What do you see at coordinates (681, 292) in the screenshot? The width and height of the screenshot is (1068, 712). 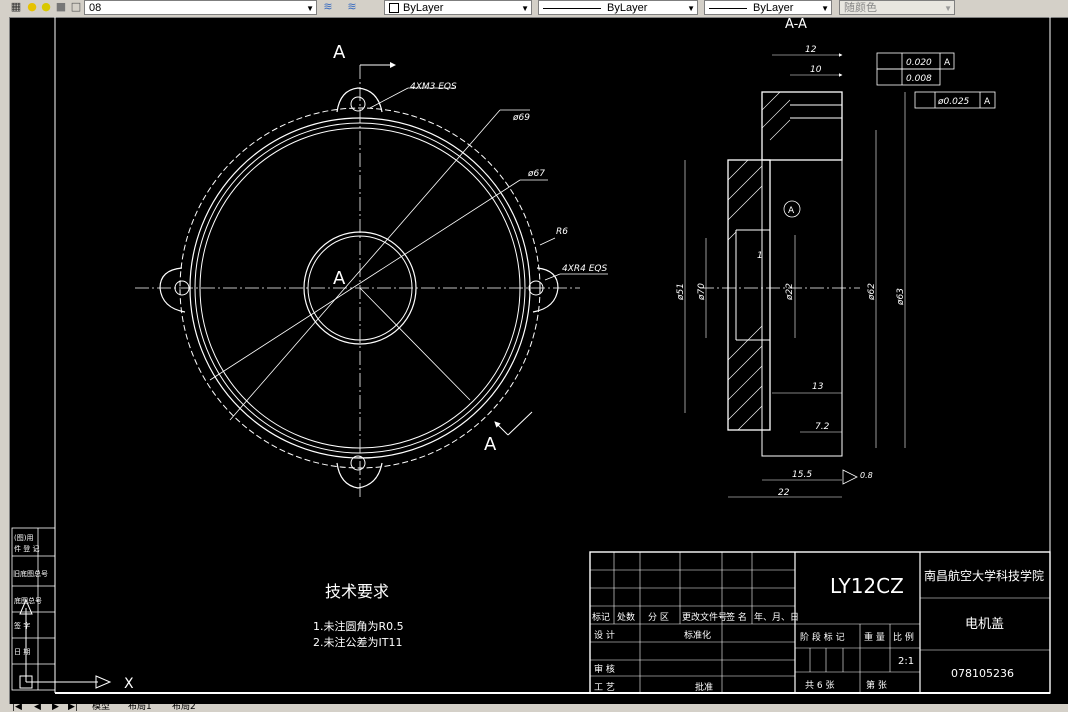 I see `dim-dia-51: ø51` at bounding box center [681, 292].